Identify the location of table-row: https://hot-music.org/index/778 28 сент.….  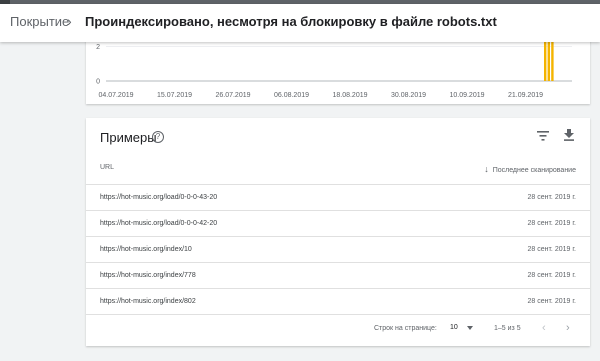
(338, 275).